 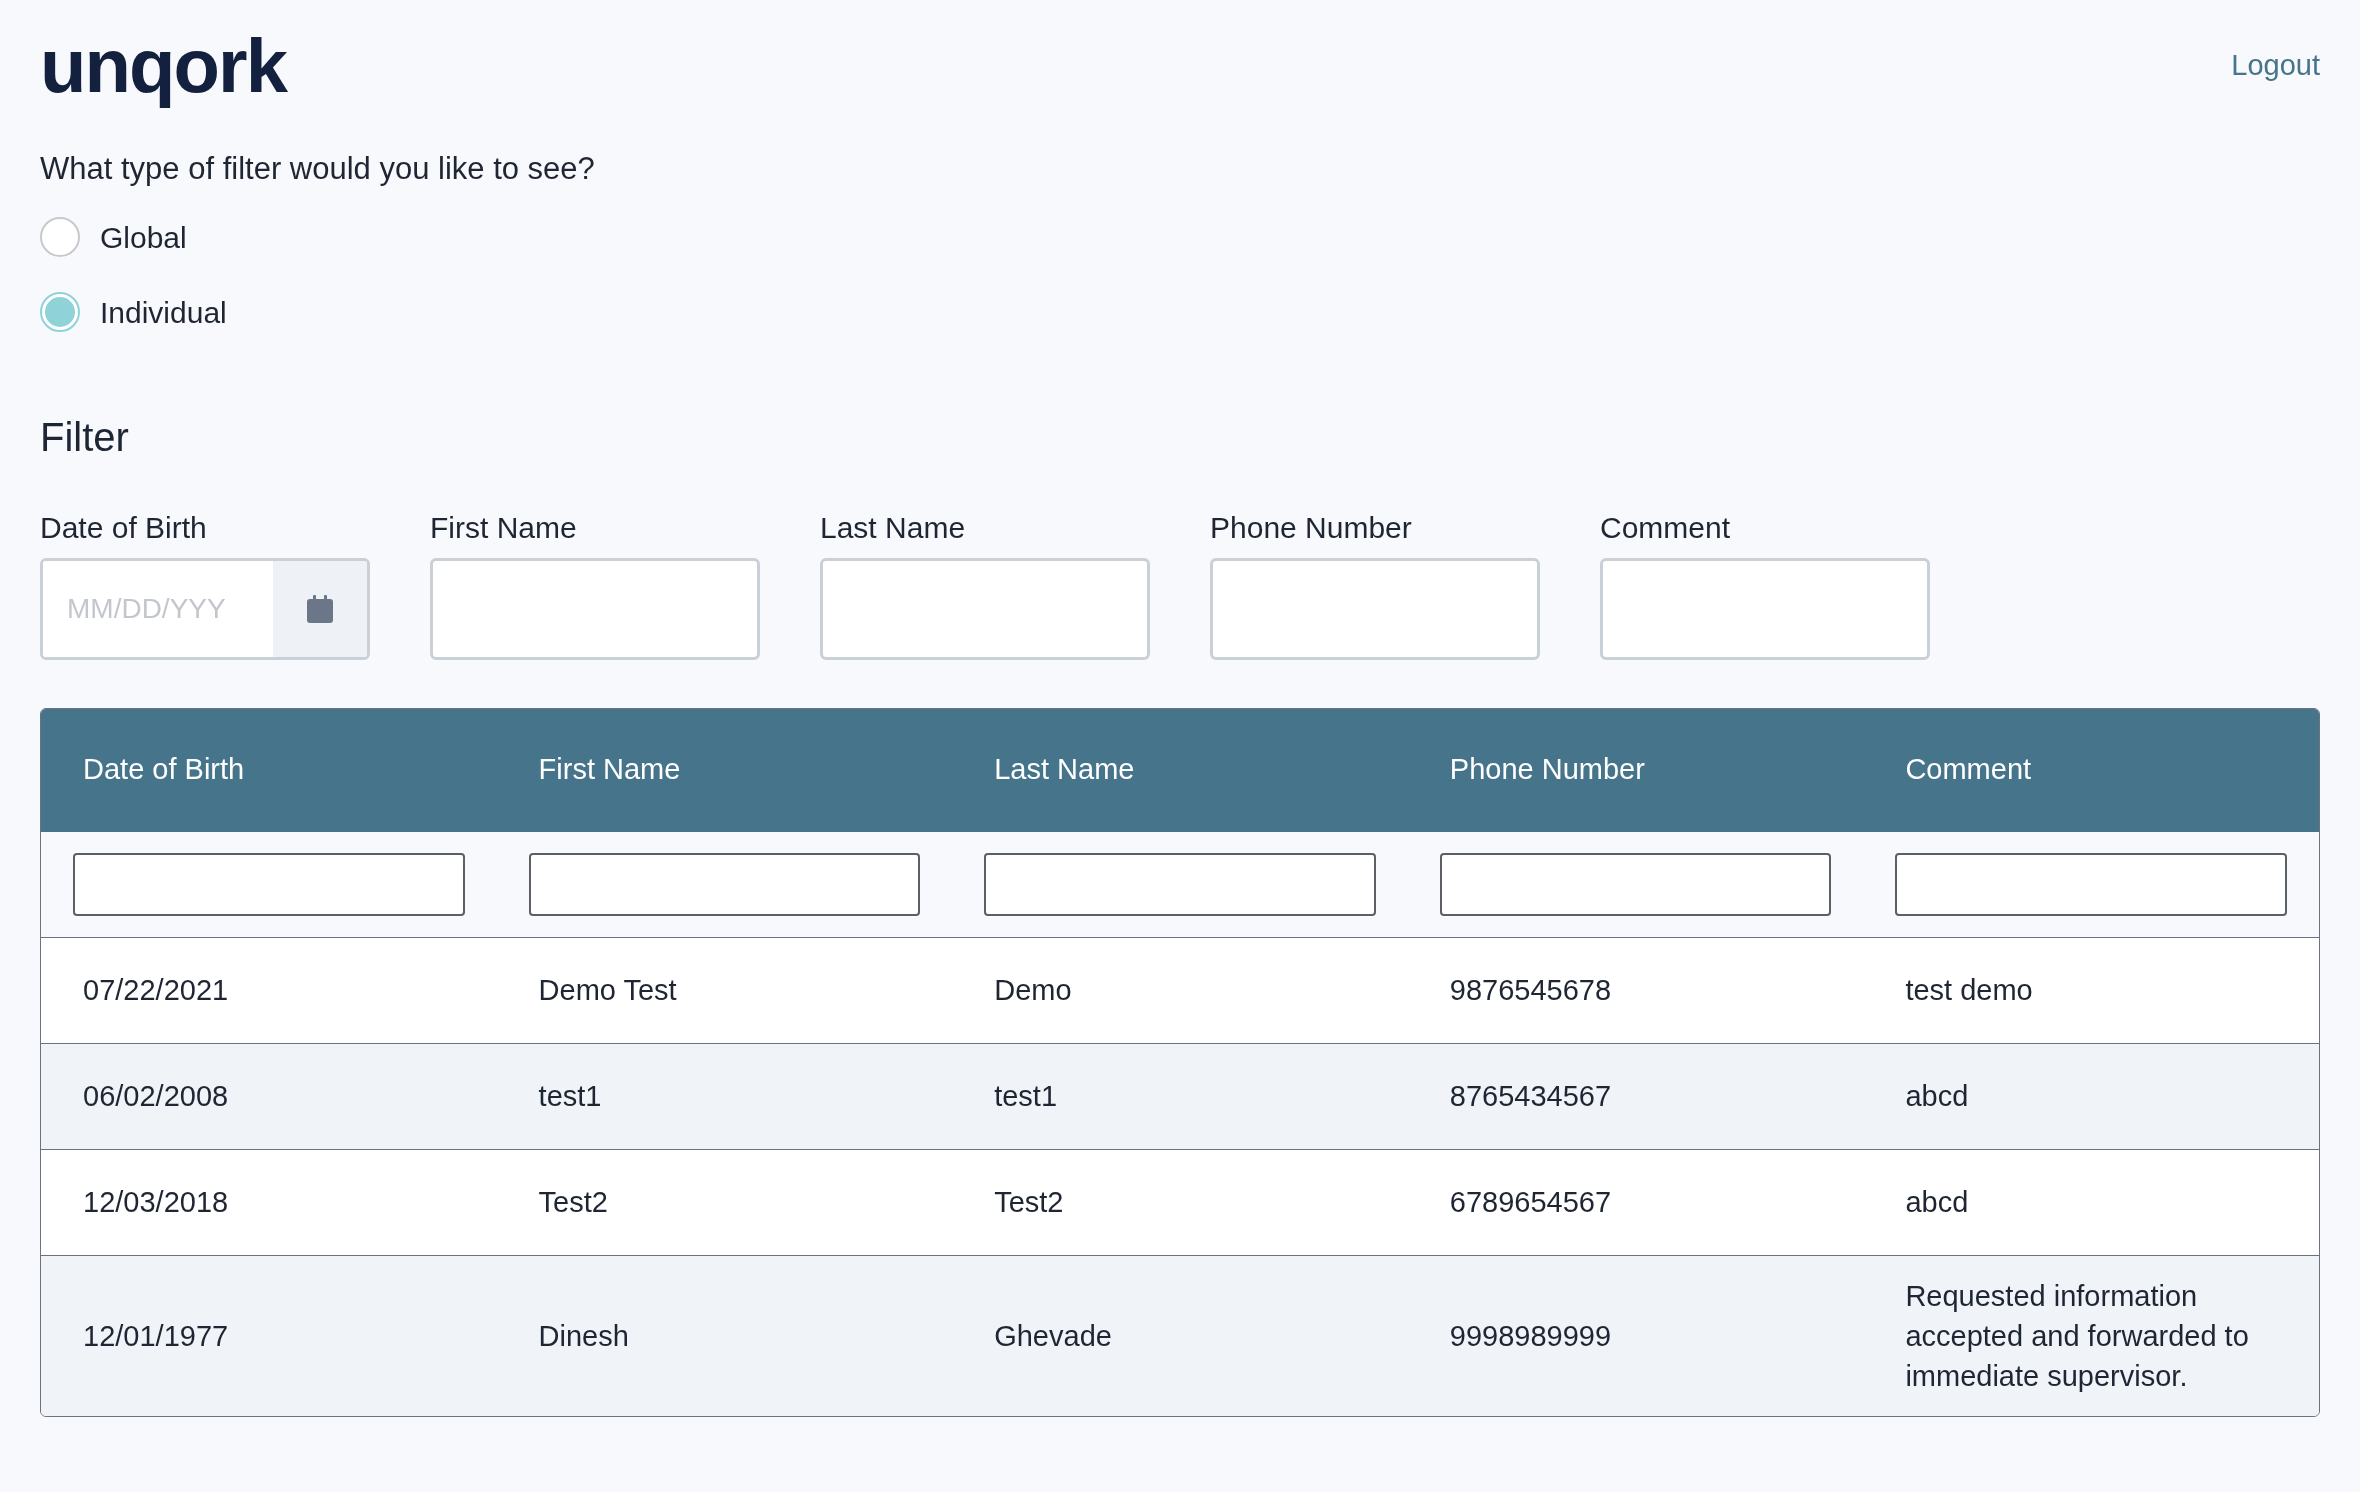 What do you see at coordinates (583, 1336) in the screenshot?
I see `table-cell-text: Dinesh` at bounding box center [583, 1336].